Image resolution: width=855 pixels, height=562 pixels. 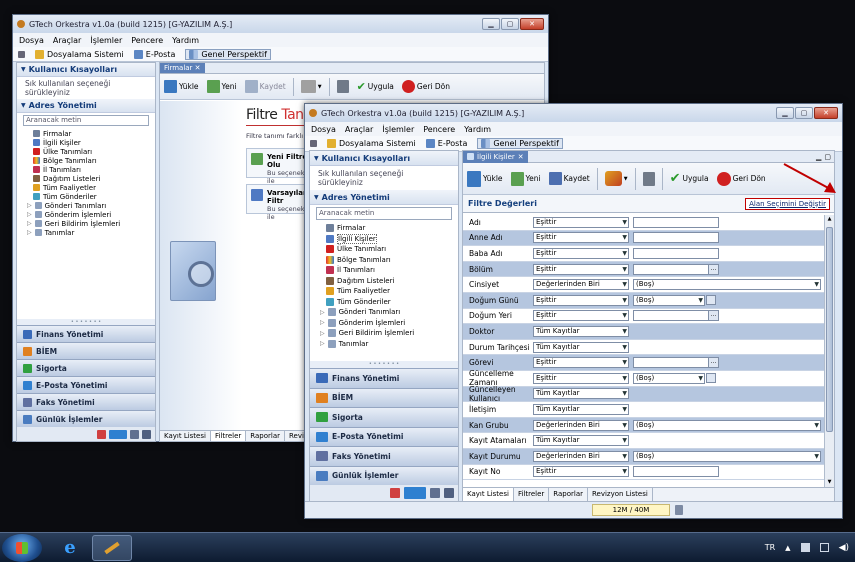 What do you see at coordinates (770, 547) in the screenshot?
I see `language-indicator: TR` at bounding box center [770, 547].